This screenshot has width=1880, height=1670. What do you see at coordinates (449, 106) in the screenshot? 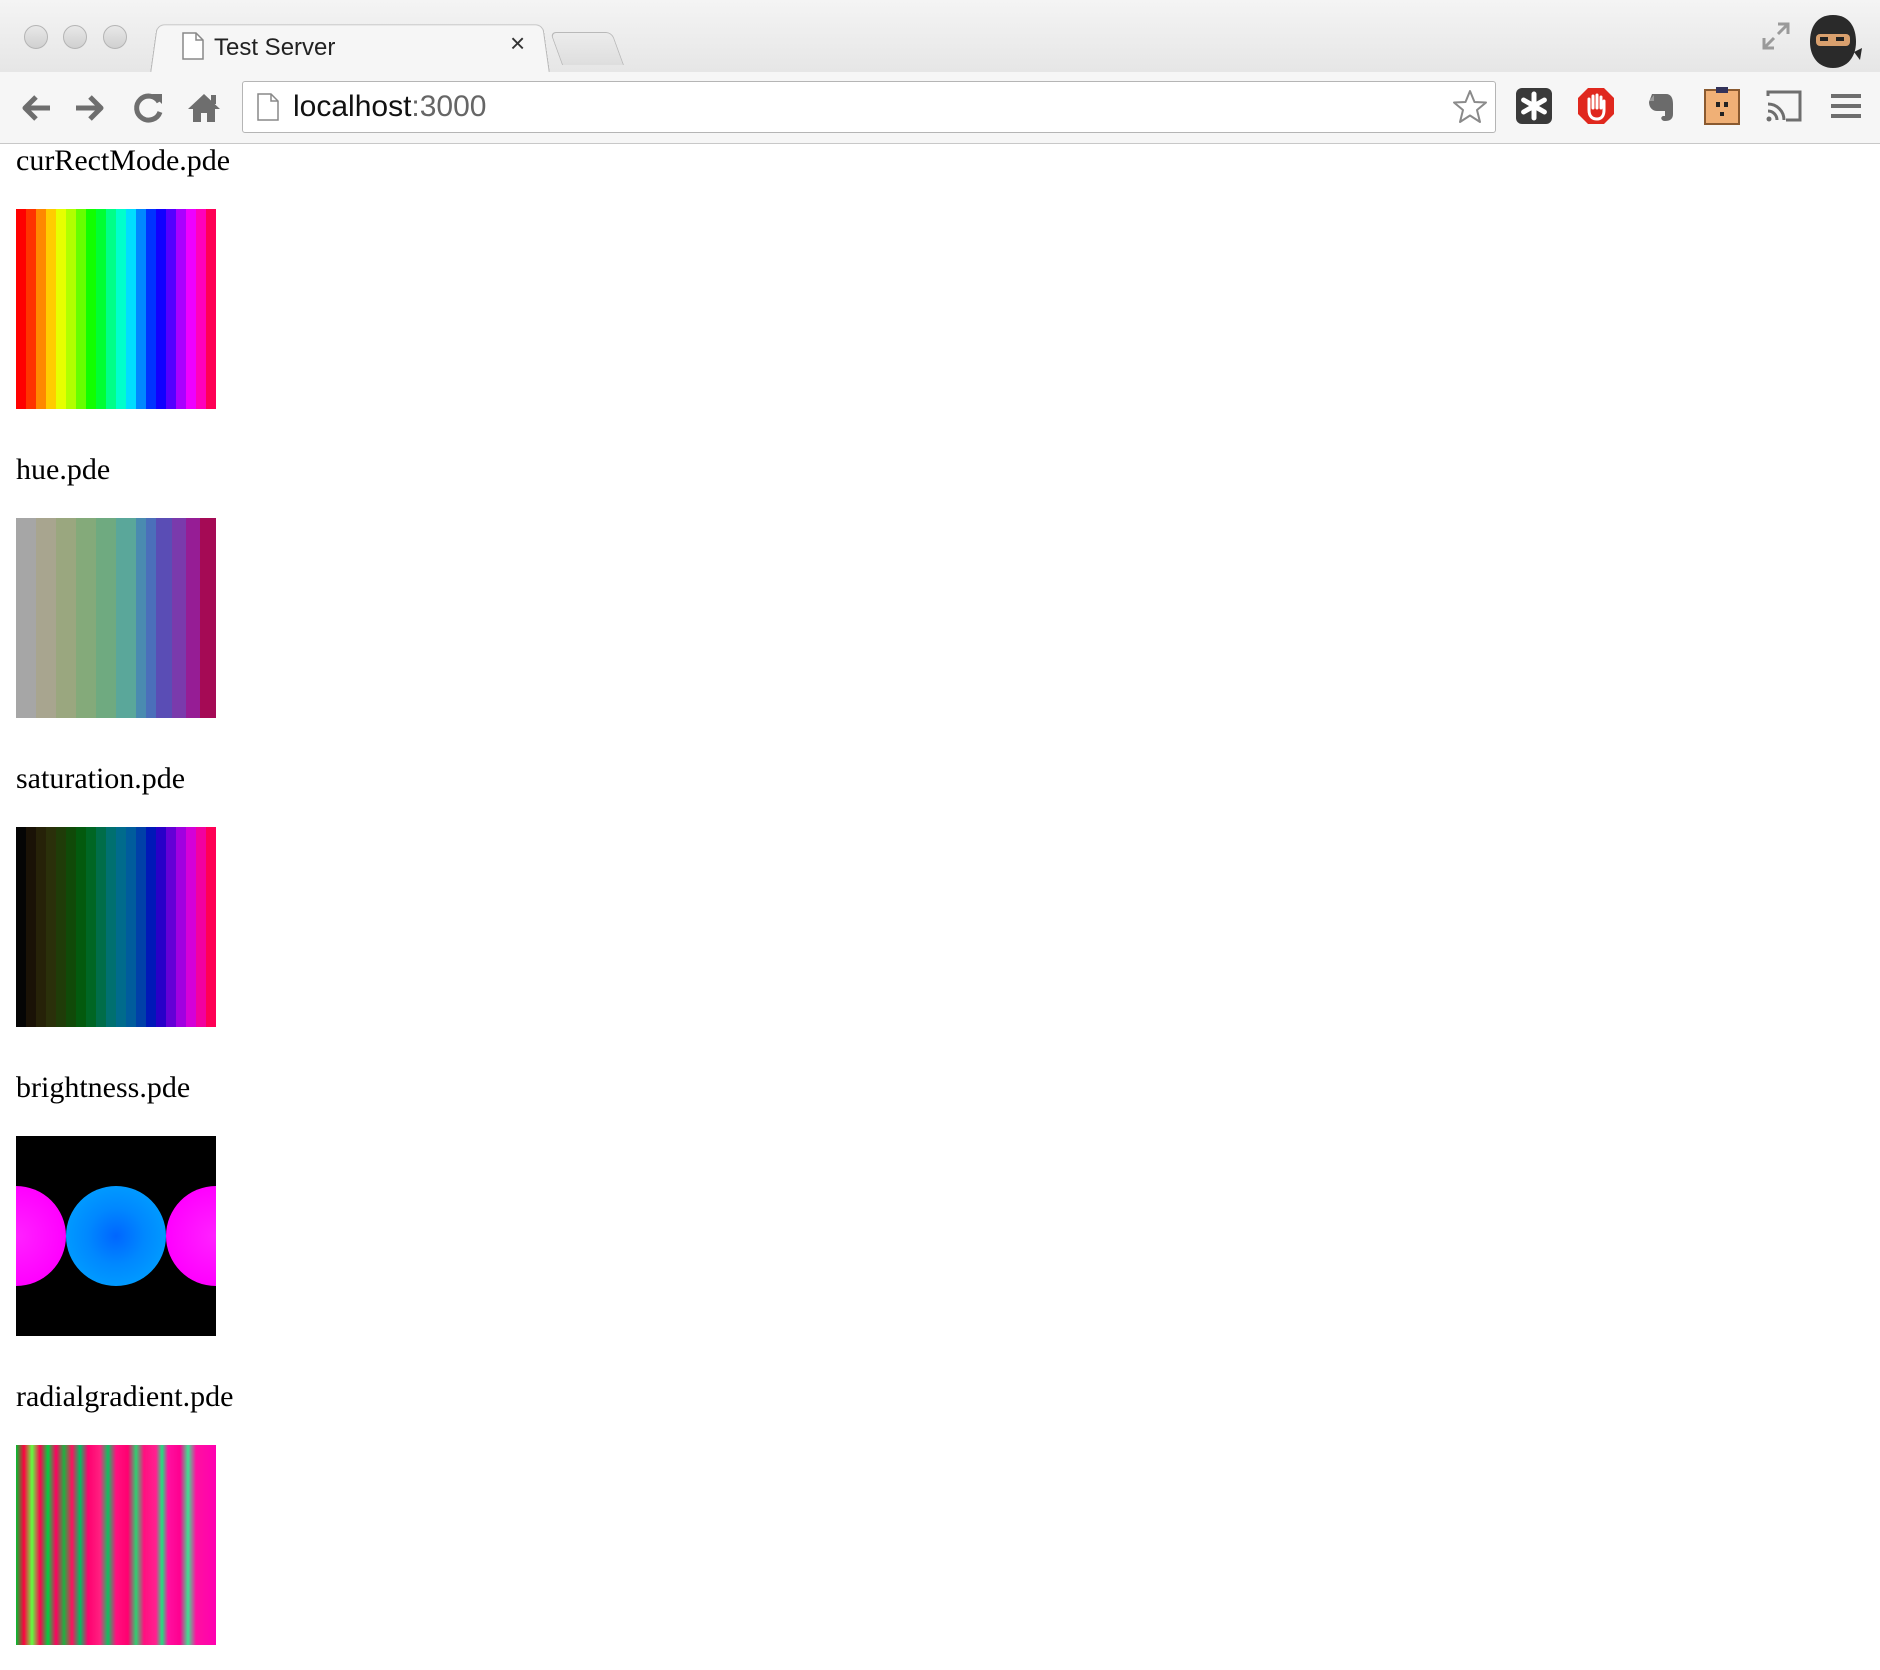
I see `url-port: :3000` at bounding box center [449, 106].